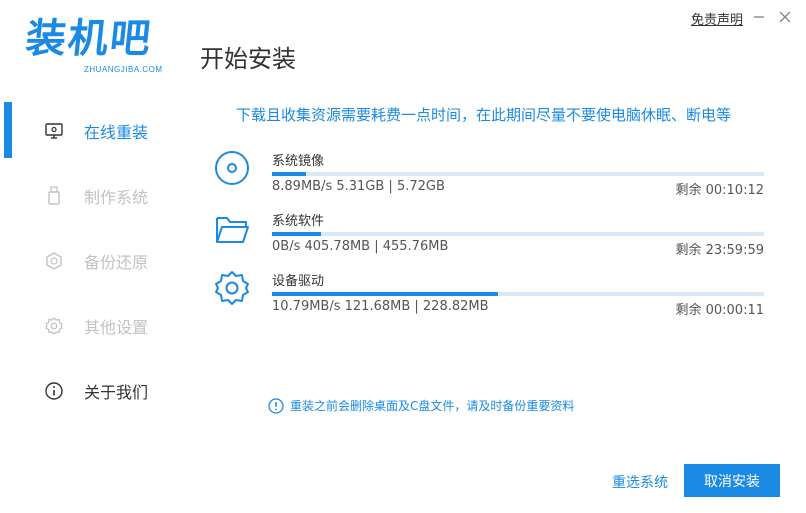 The height and width of the screenshot is (513, 806). What do you see at coordinates (116, 197) in the screenshot?
I see `sidebar-item-label: 制作系统` at bounding box center [116, 197].